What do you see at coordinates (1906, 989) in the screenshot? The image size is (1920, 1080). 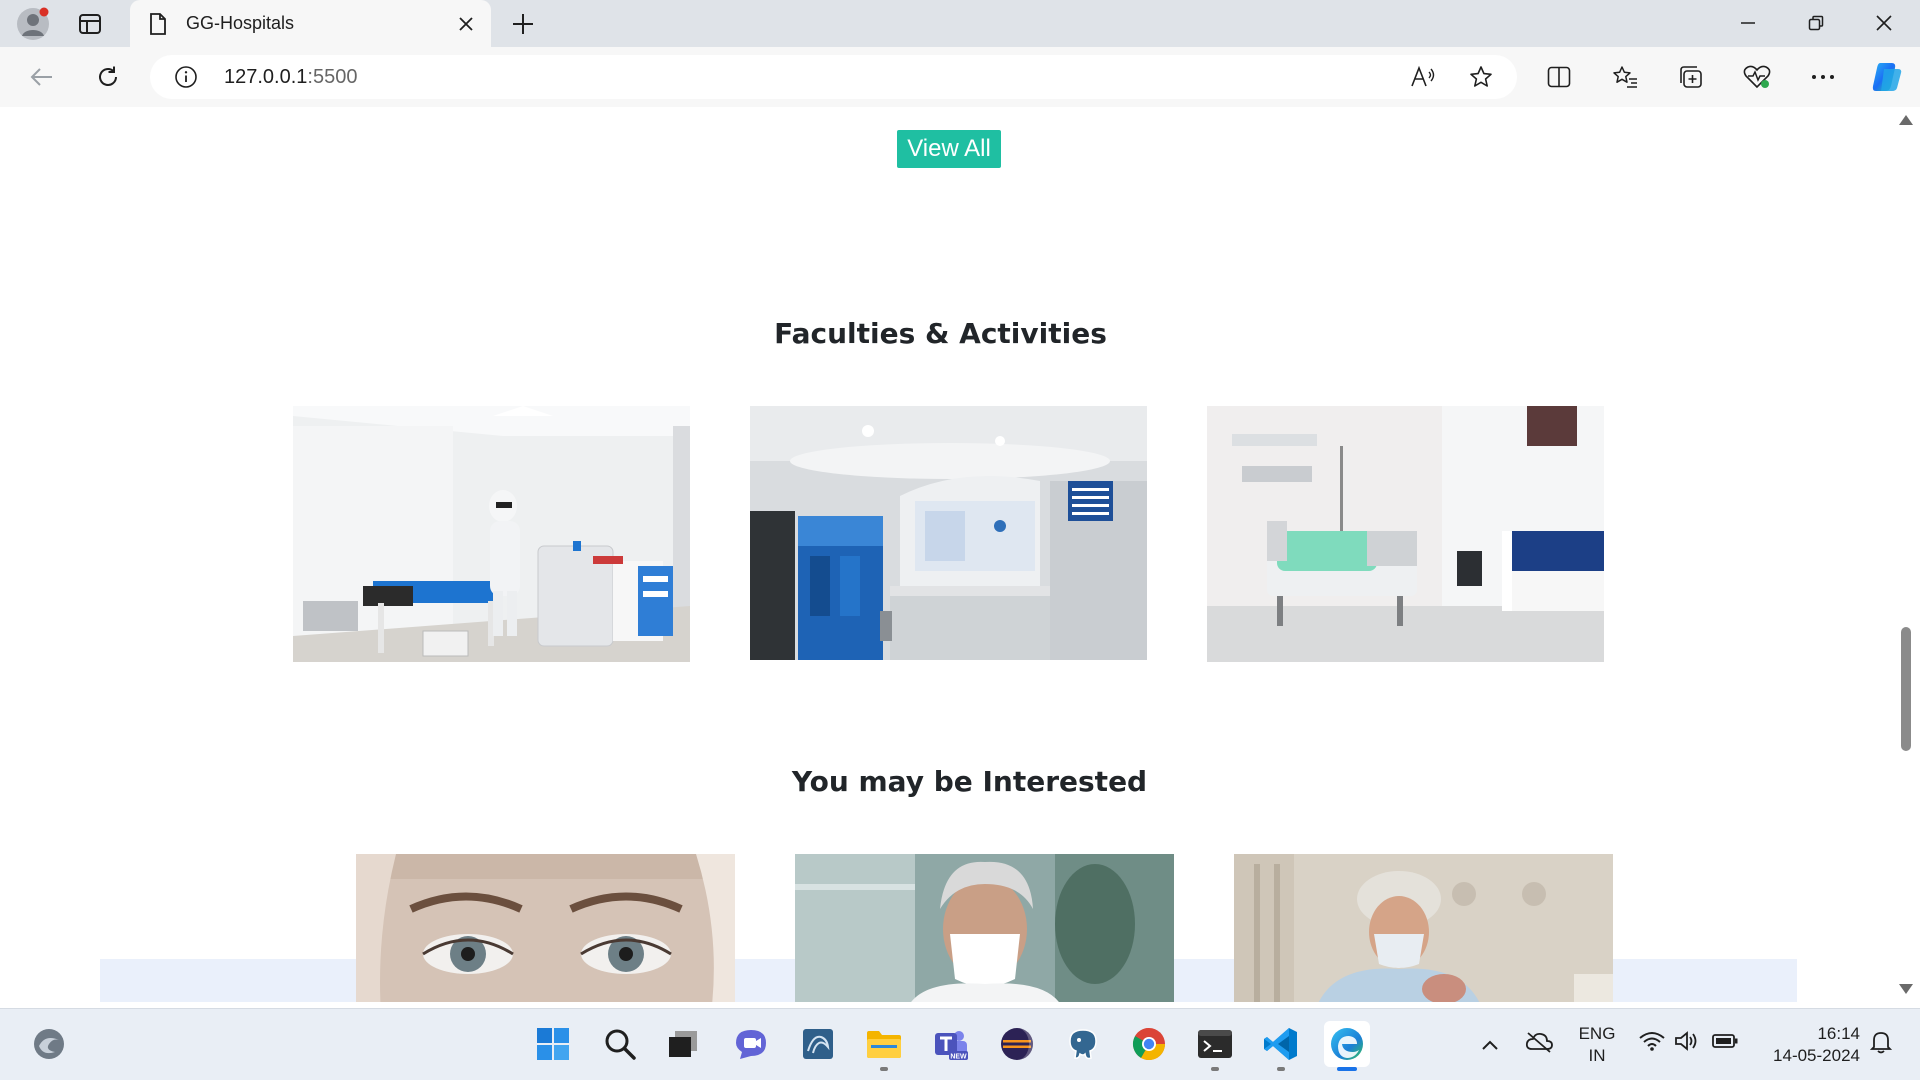 I see `scroll-down-arrow-icon` at bounding box center [1906, 989].